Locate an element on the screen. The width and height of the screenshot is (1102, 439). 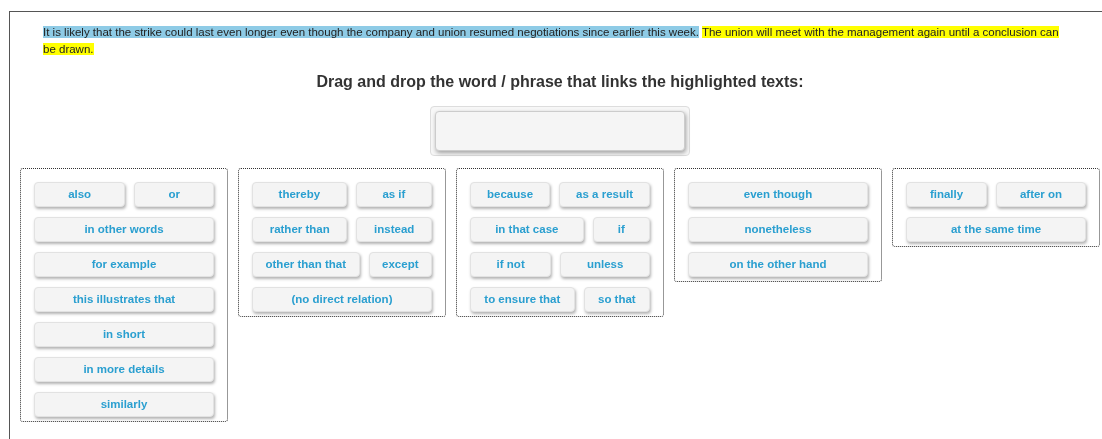
word-chip: finally is located at coordinates (947, 194).